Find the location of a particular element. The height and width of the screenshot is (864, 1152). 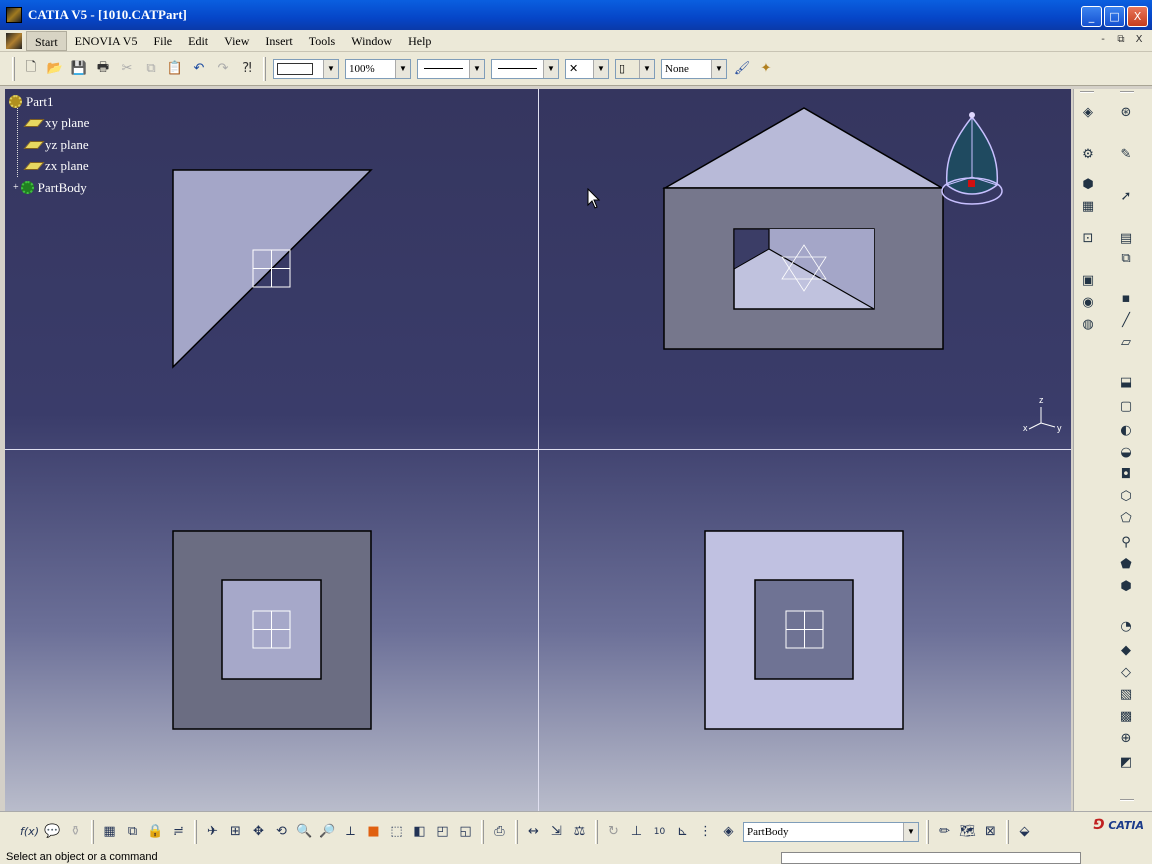

rib-icon: ⬡ is located at coordinates (1126, 496).